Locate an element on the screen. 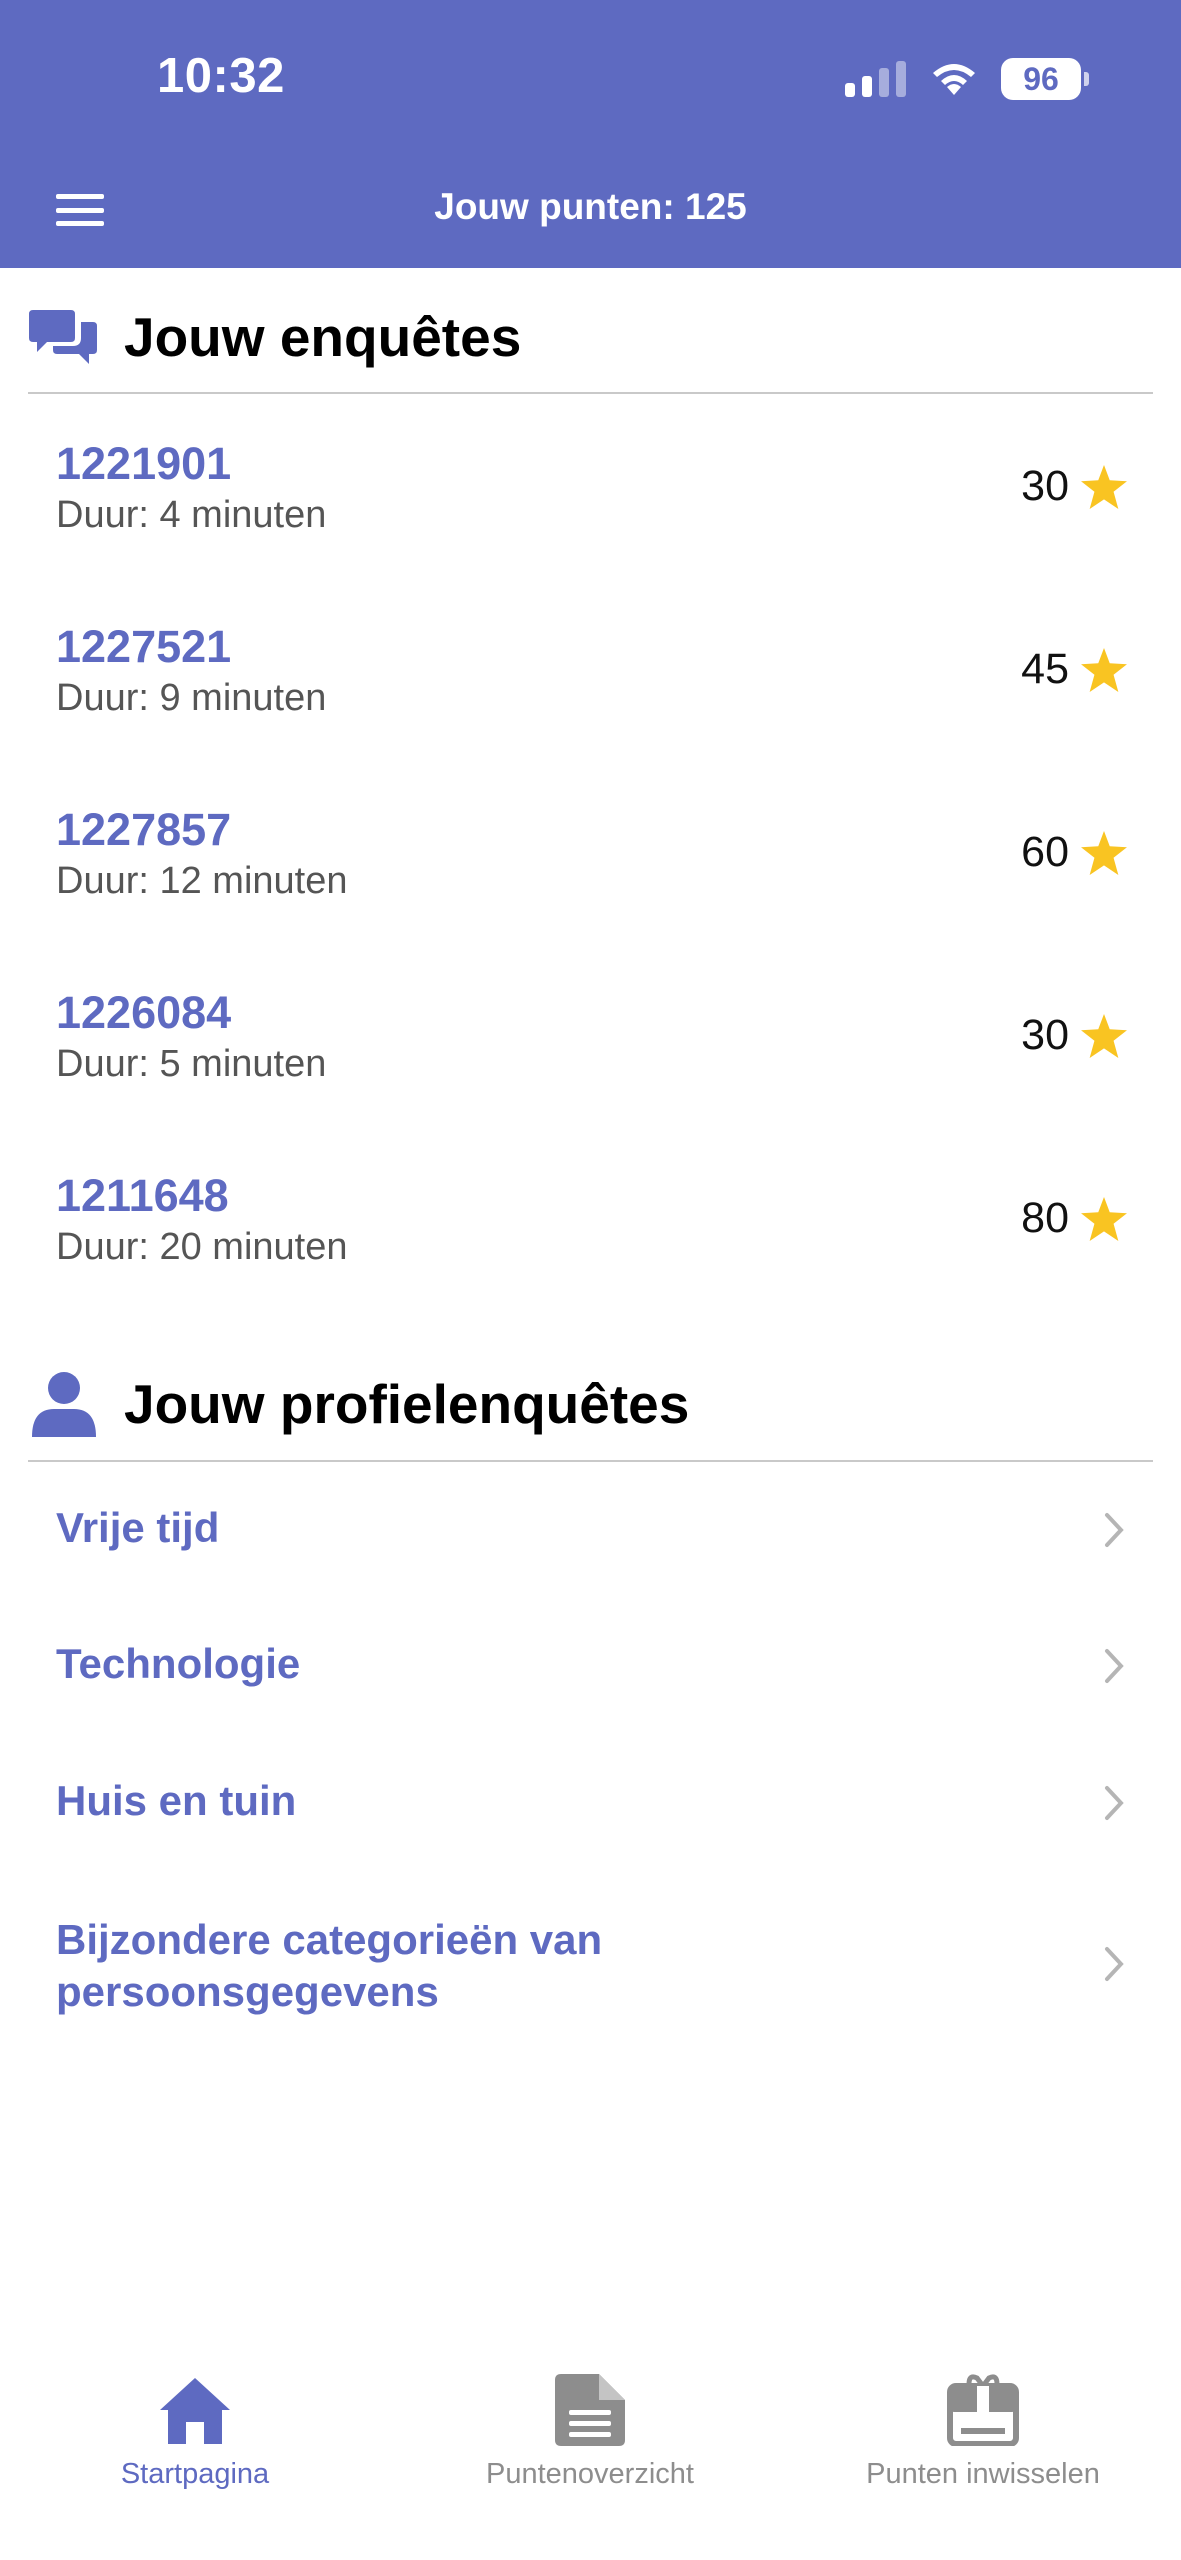 The image size is (1181, 2560). profile-item: Technologie is located at coordinates (590, 1665).